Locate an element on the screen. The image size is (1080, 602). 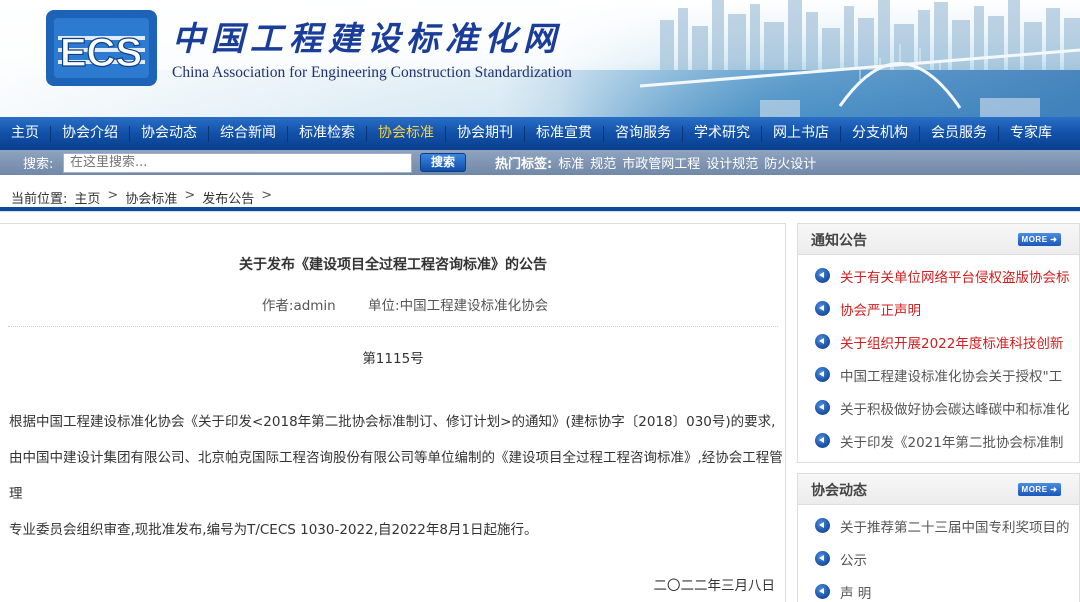
article-divider is located at coordinates (393, 326).